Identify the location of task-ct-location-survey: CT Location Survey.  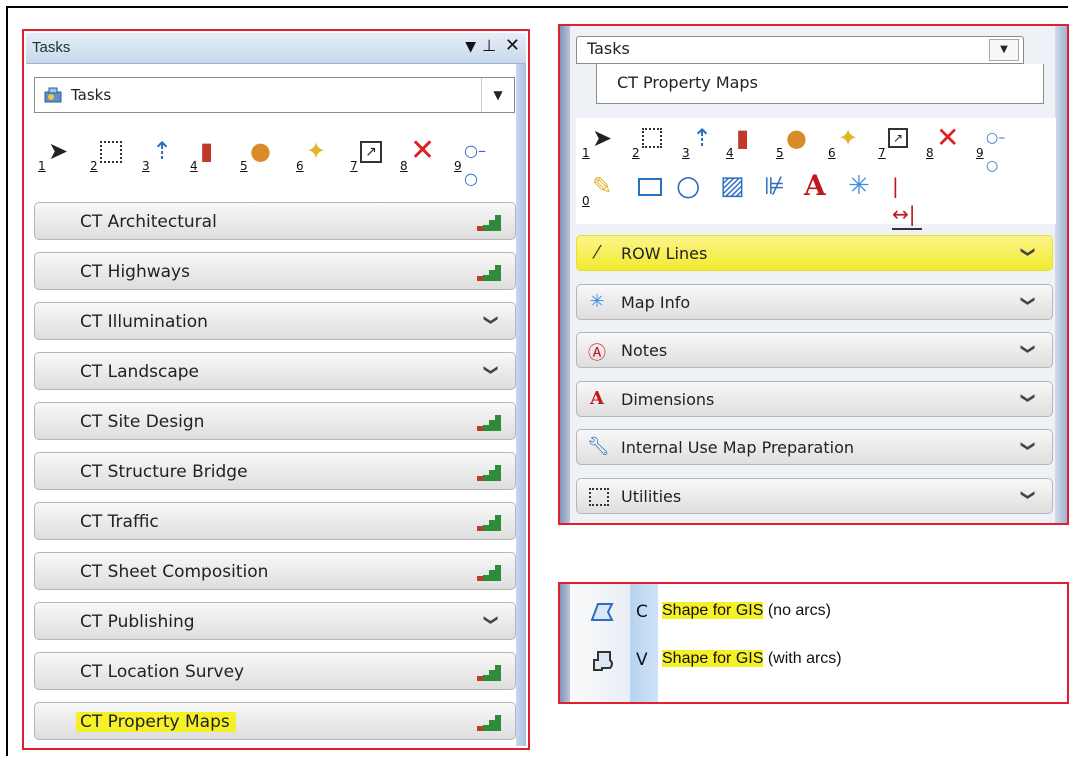
(275, 671).